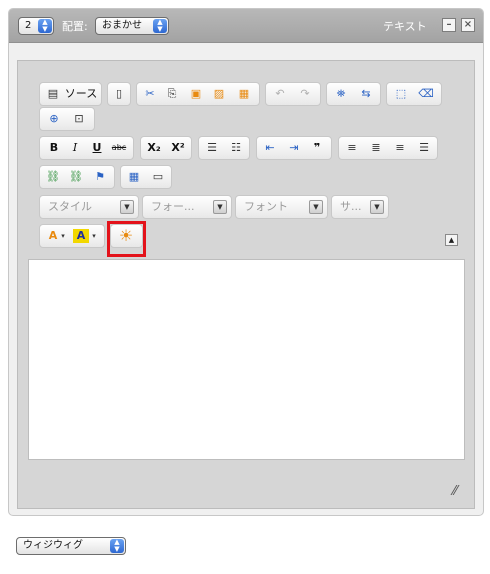 This screenshot has width=490, height=574. What do you see at coordinates (376, 148) in the screenshot?
I see `align-center-icon: ≣` at bounding box center [376, 148].